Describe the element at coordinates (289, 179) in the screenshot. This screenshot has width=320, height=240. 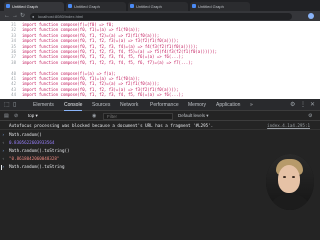
I see `presenter-face` at that location.